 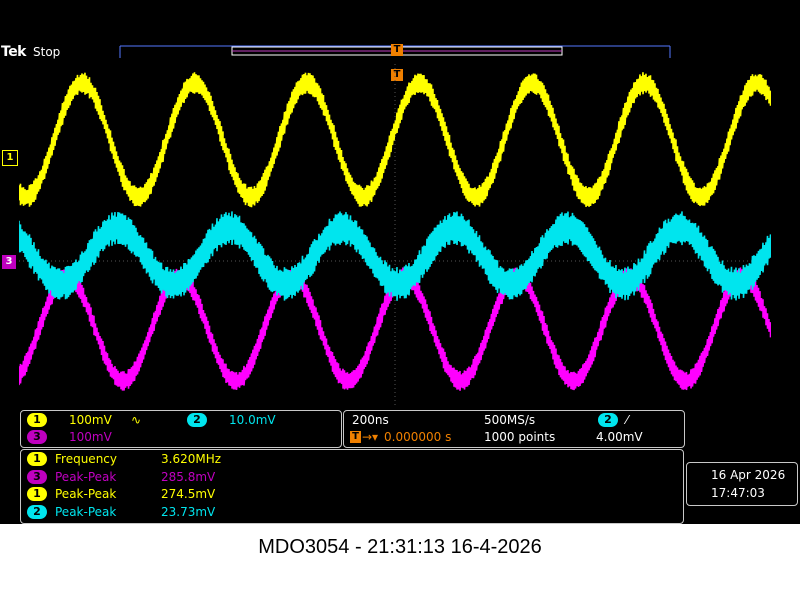 I want to click on image-caption: MDO3054 - 21:31:13 16-4-2026, so click(x=400, y=547).